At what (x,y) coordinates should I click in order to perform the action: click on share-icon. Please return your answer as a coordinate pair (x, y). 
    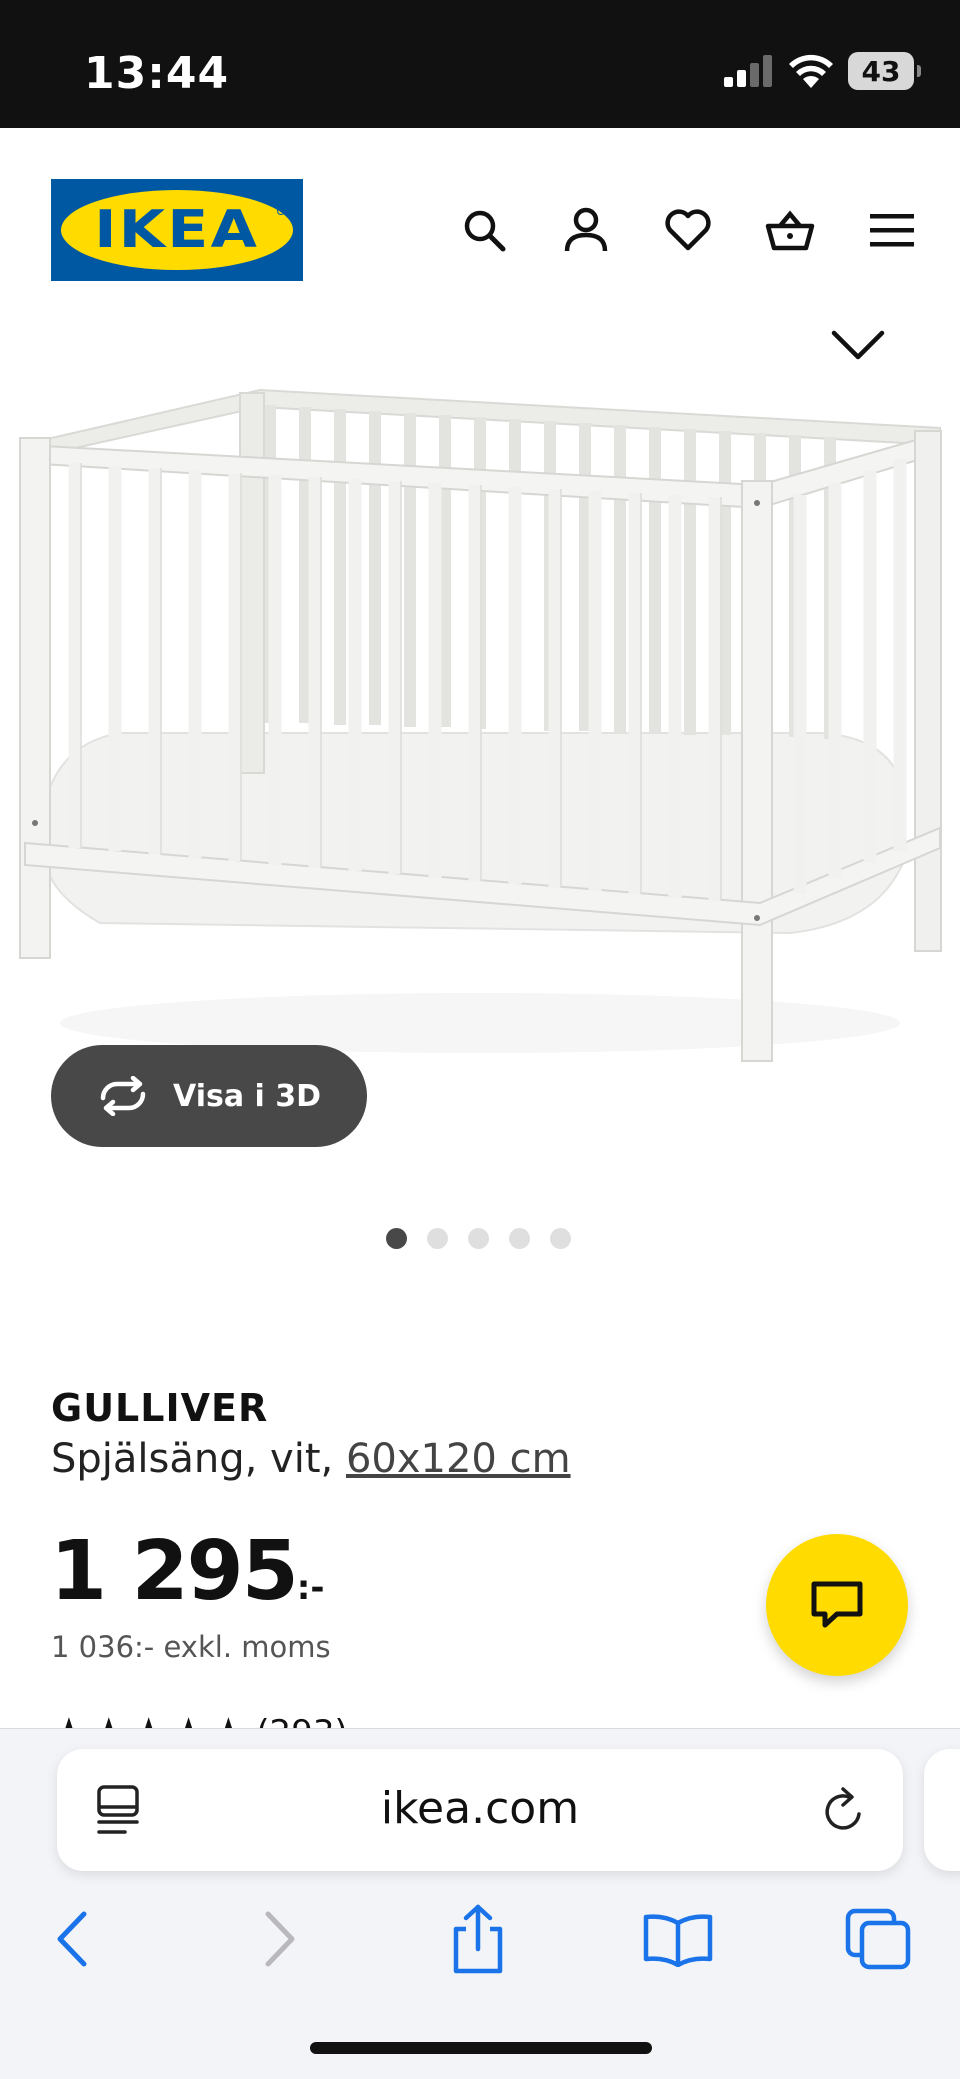
    Looking at the image, I should click on (478, 1939).